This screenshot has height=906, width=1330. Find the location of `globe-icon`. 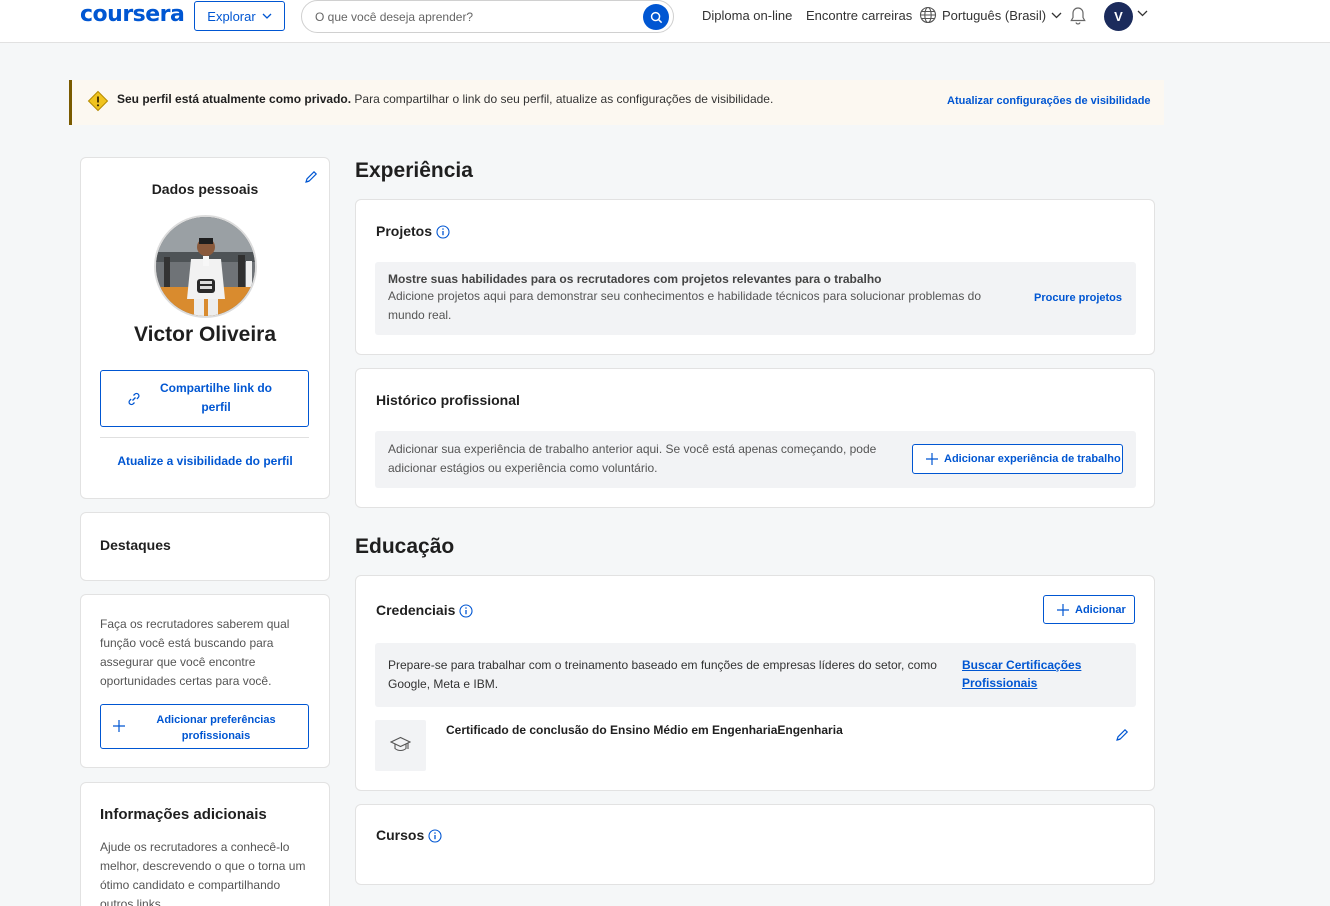

globe-icon is located at coordinates (928, 15).